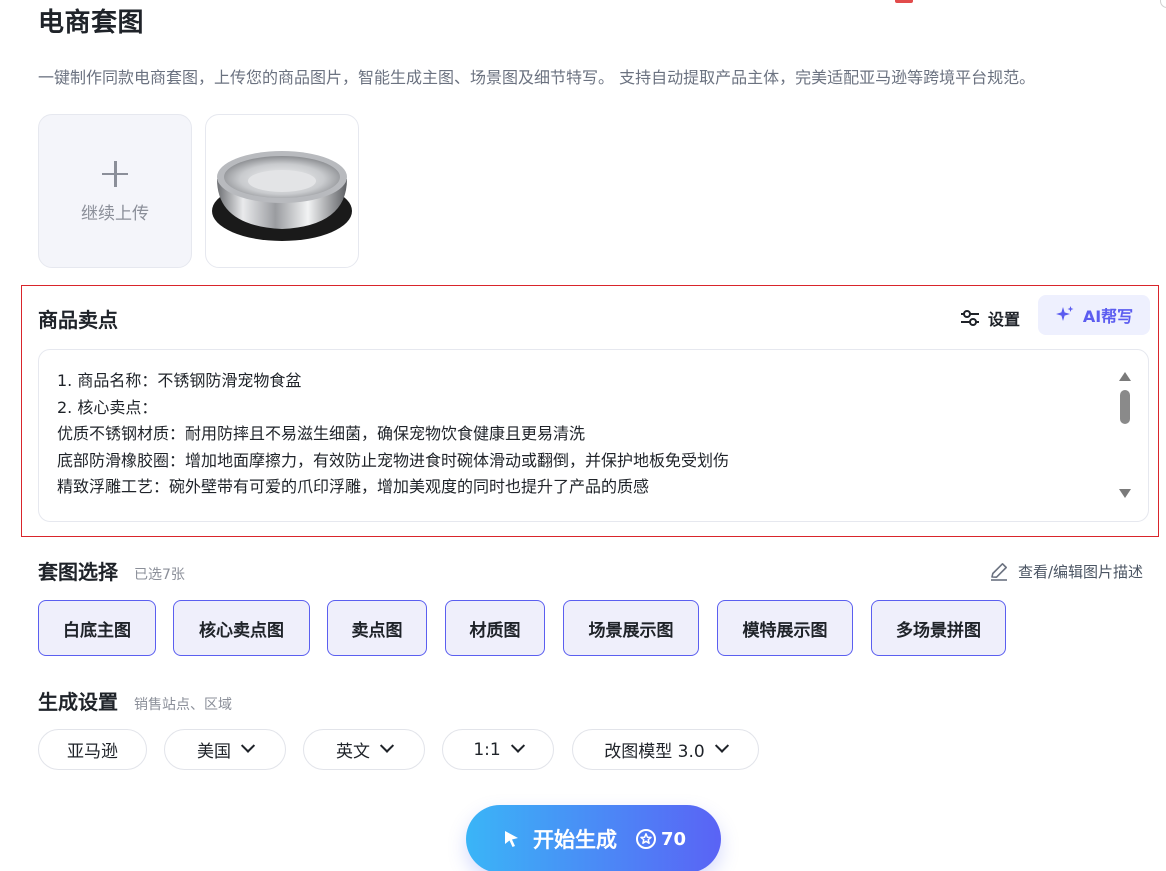 The height and width of the screenshot is (871, 1166). Describe the element at coordinates (785, 628) in the screenshot. I see `chip-model-display: 模特展示图` at that location.